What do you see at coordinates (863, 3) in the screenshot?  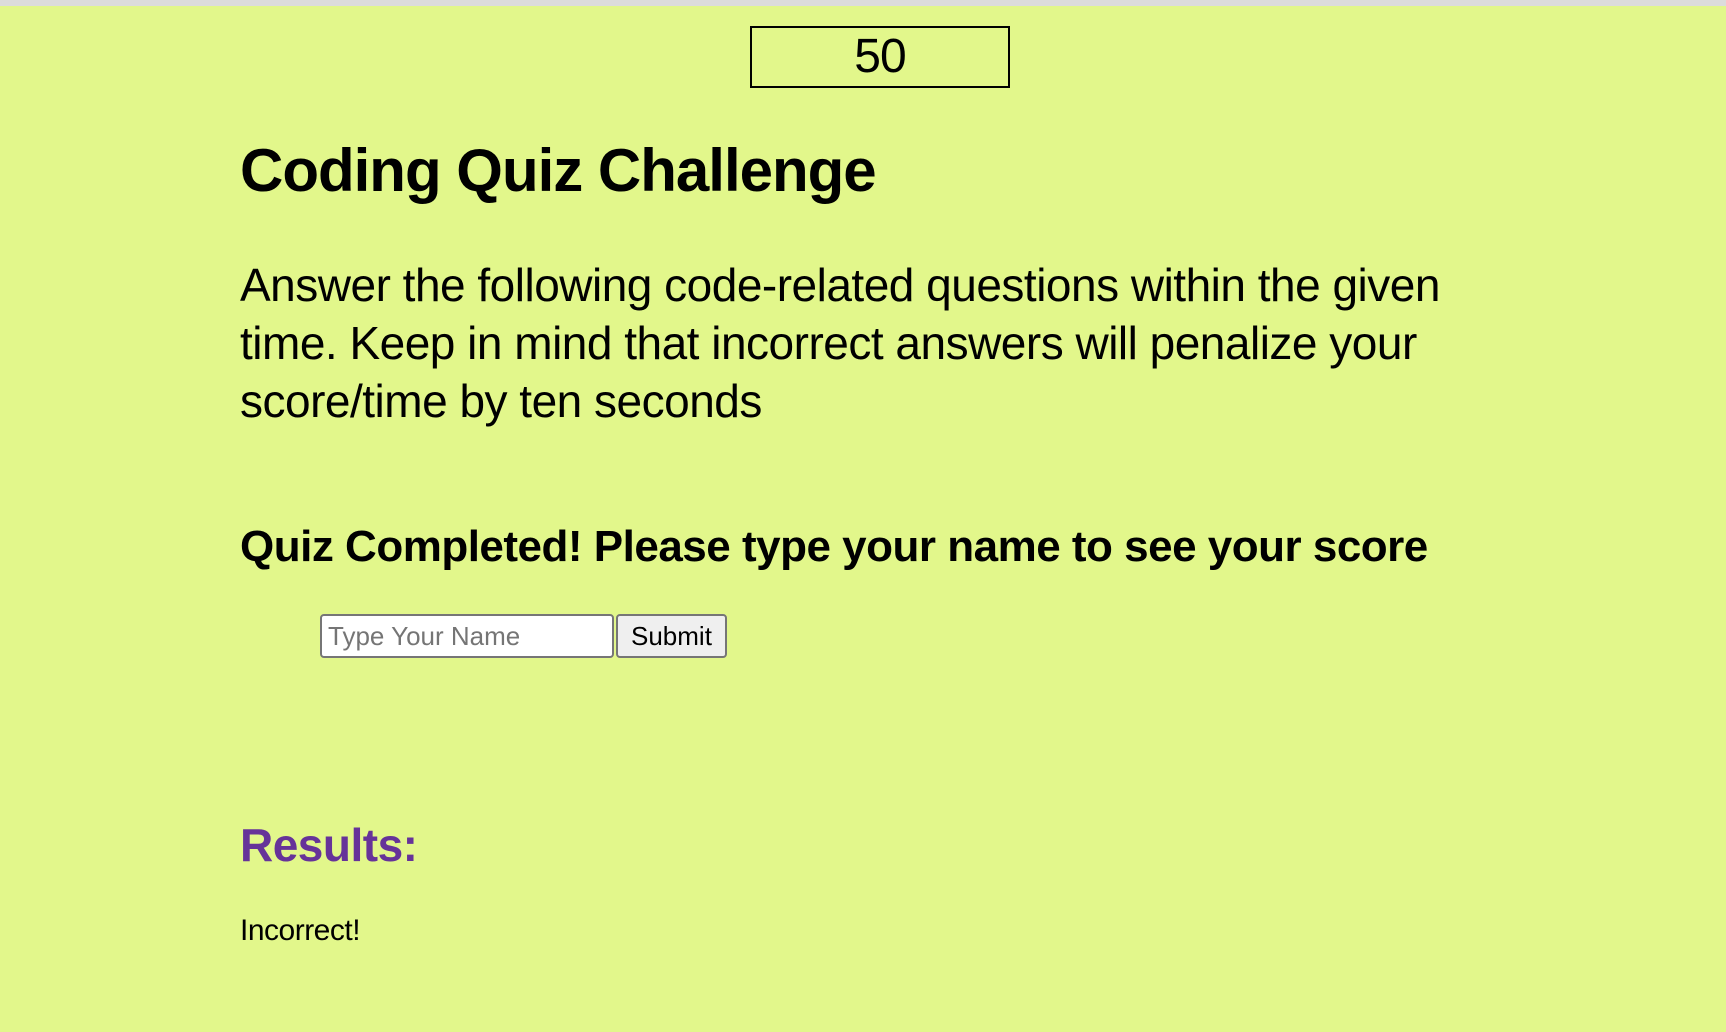 I see `top-border` at bounding box center [863, 3].